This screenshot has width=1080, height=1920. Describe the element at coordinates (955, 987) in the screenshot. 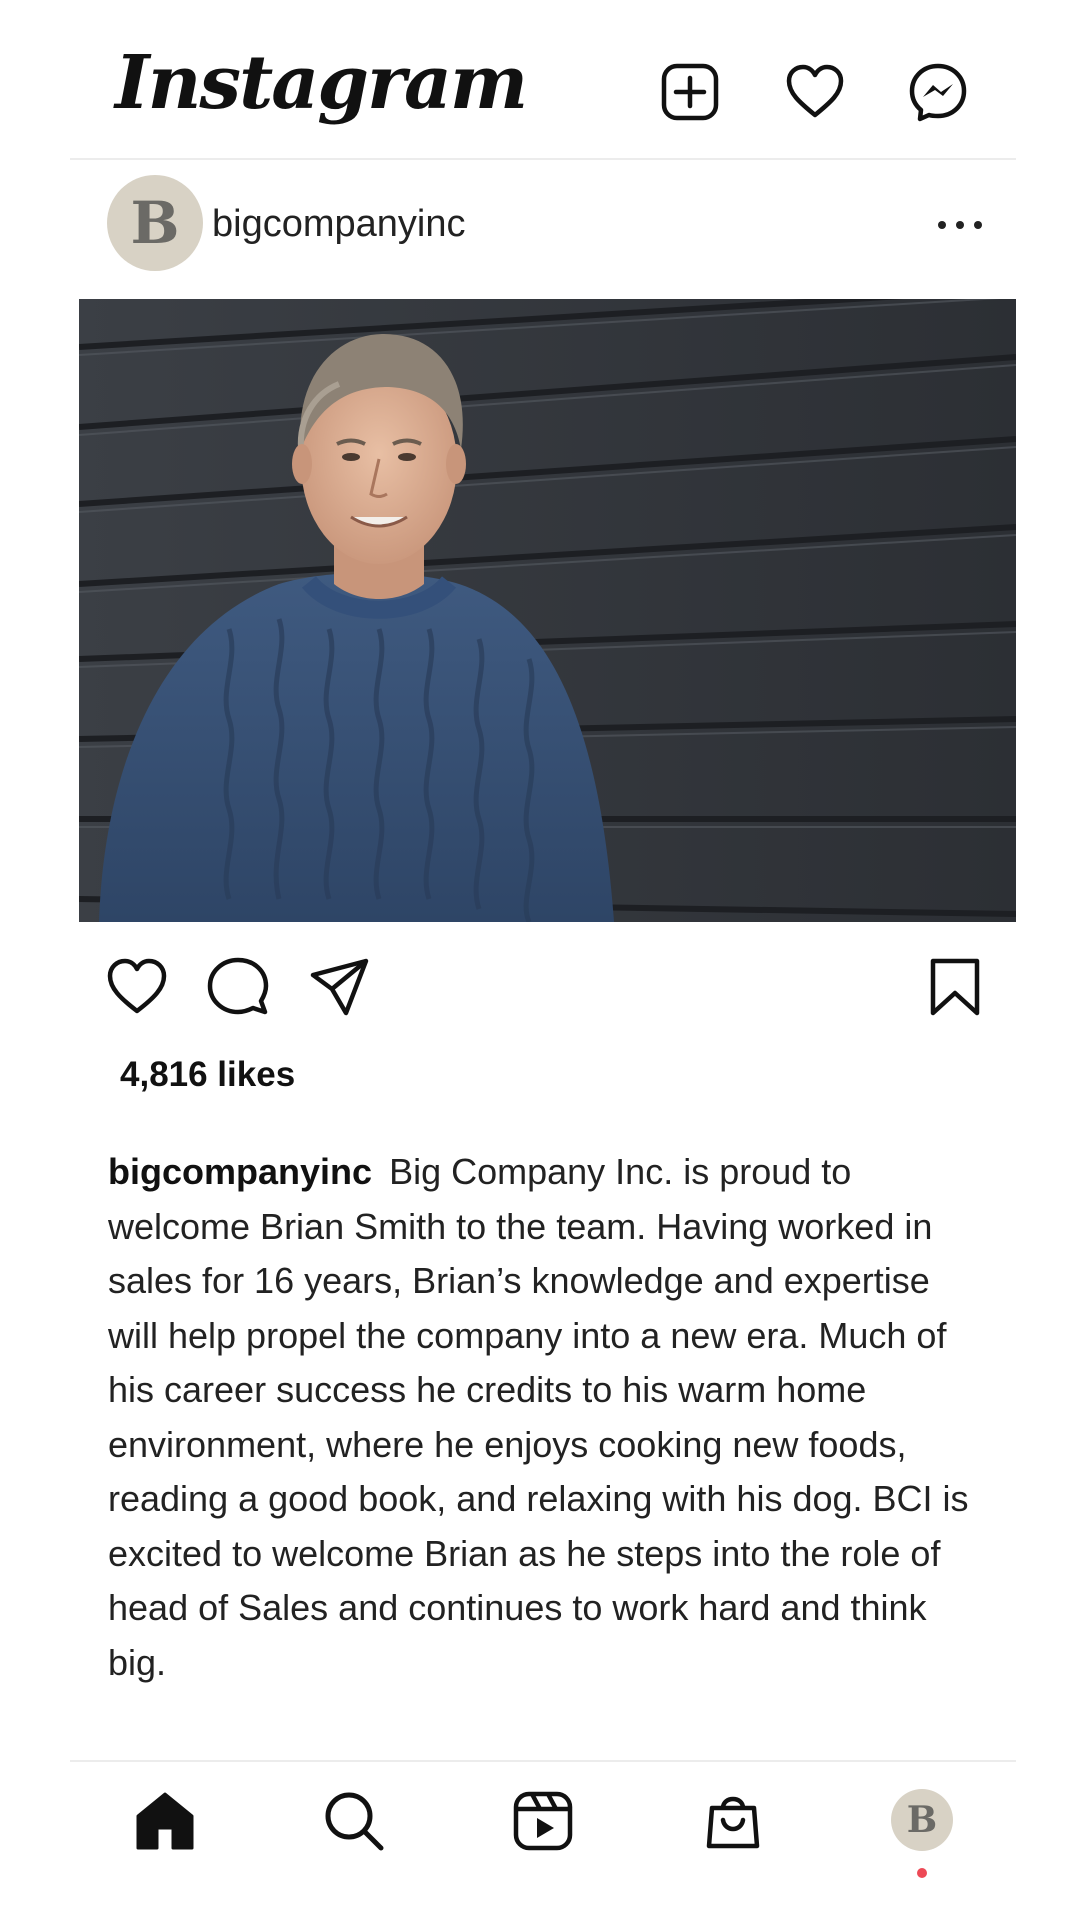

I see `bookmark-icon` at that location.